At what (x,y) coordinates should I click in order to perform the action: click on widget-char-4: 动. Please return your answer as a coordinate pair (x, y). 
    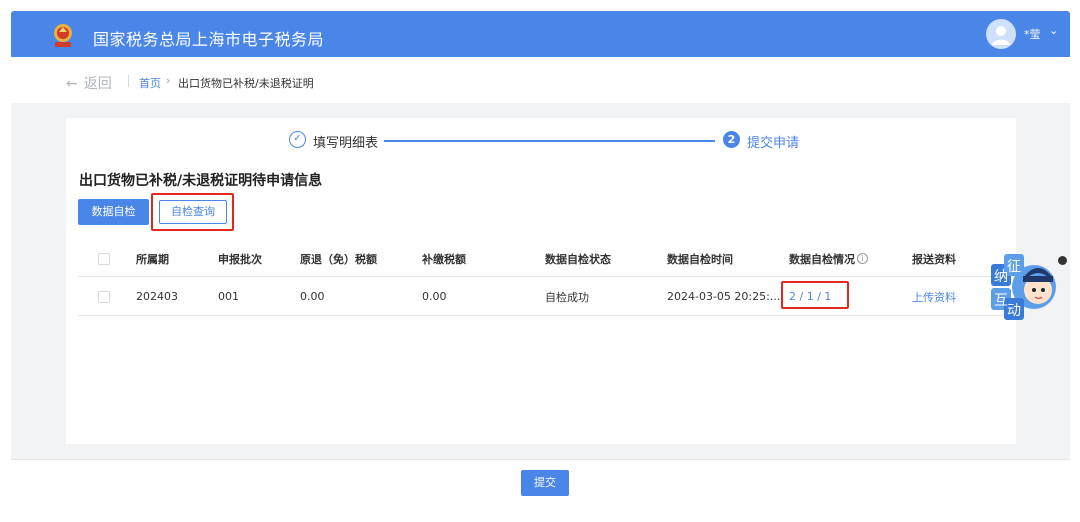
    Looking at the image, I should click on (1014, 311).